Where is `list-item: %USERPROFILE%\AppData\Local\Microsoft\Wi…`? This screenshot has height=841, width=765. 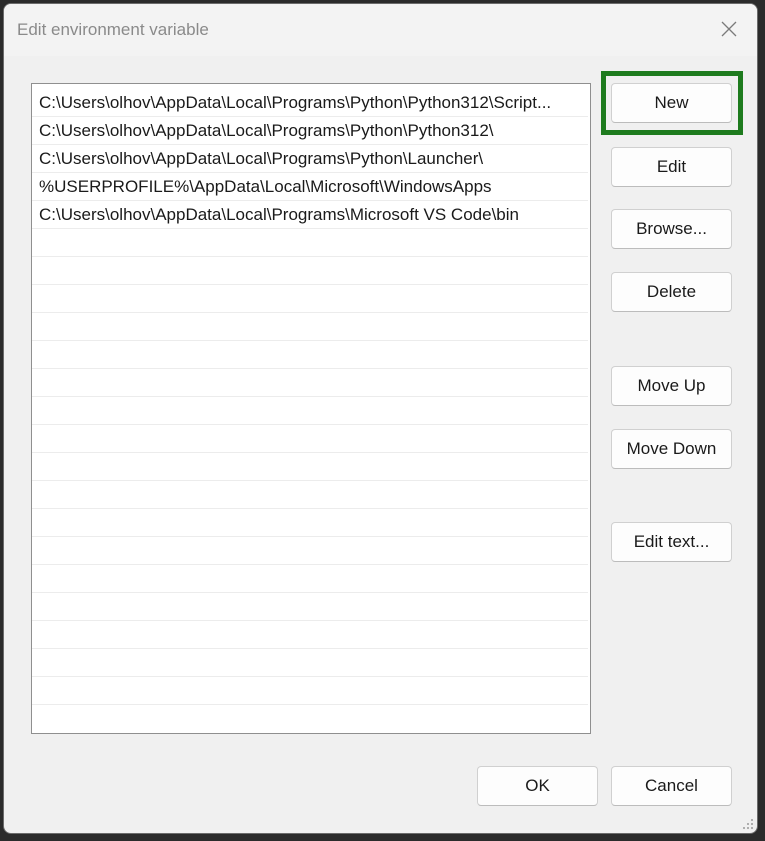 list-item: %USERPROFILE%\AppData\Local\Microsoft\Wi… is located at coordinates (310, 187).